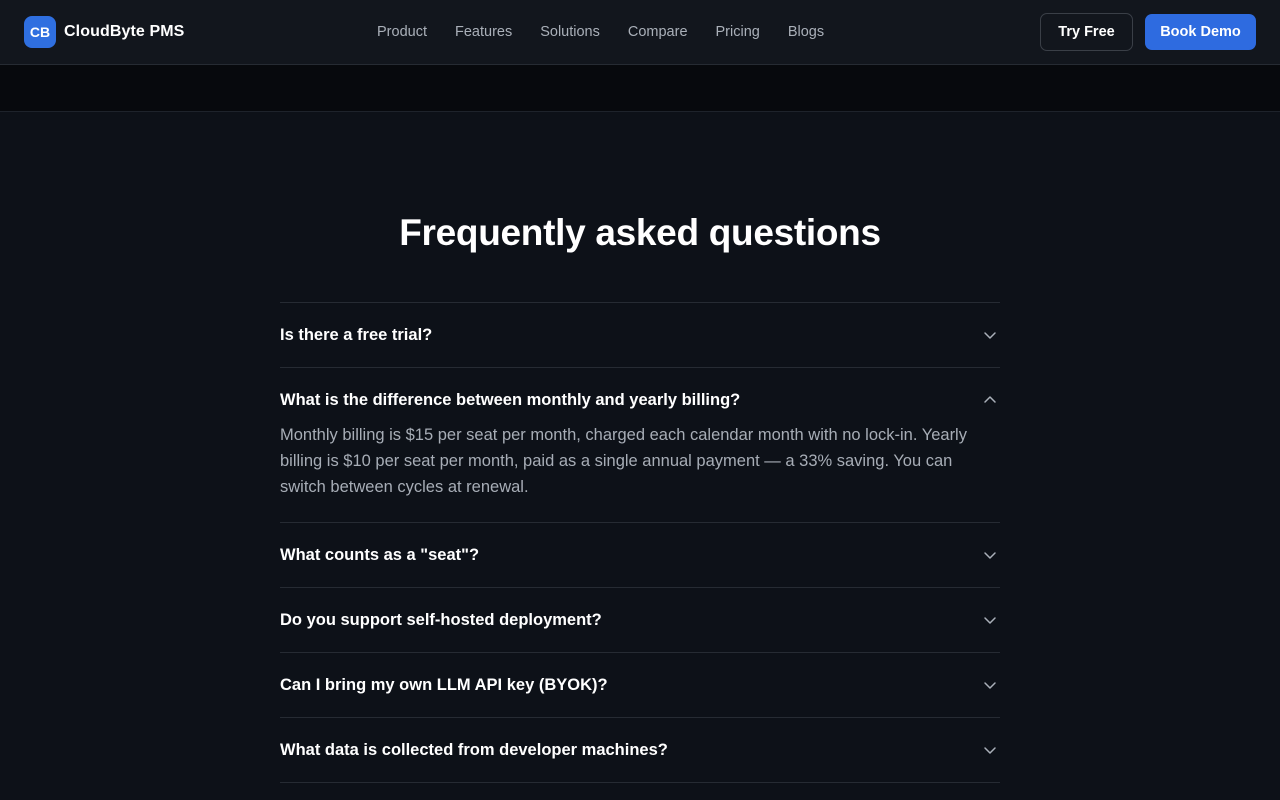 Image resolution: width=1280 pixels, height=800 pixels. Describe the element at coordinates (658, 32) in the screenshot. I see `nav-link-compare: Compare` at that location.